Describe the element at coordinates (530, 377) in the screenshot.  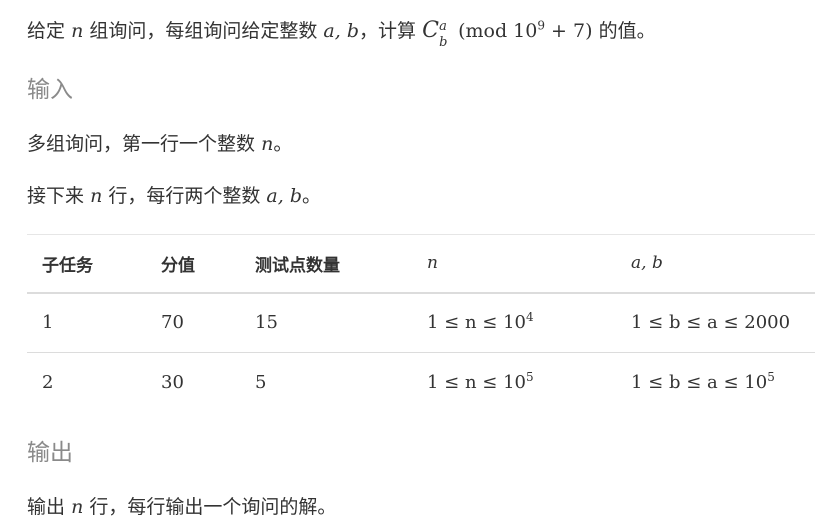
I see `n-range-exp: 5` at that location.